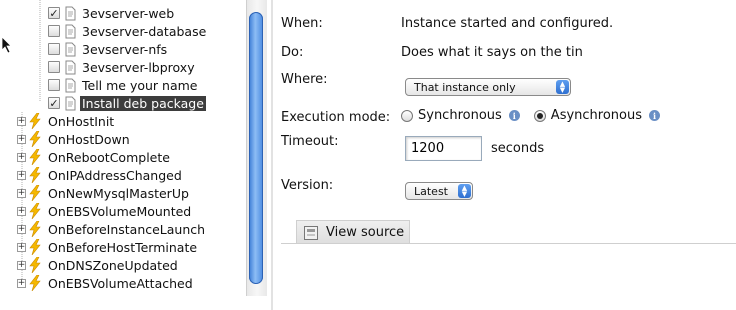 This screenshot has width=736, height=310. I want to click on do-value: Does what it says on the tin, so click(492, 52).